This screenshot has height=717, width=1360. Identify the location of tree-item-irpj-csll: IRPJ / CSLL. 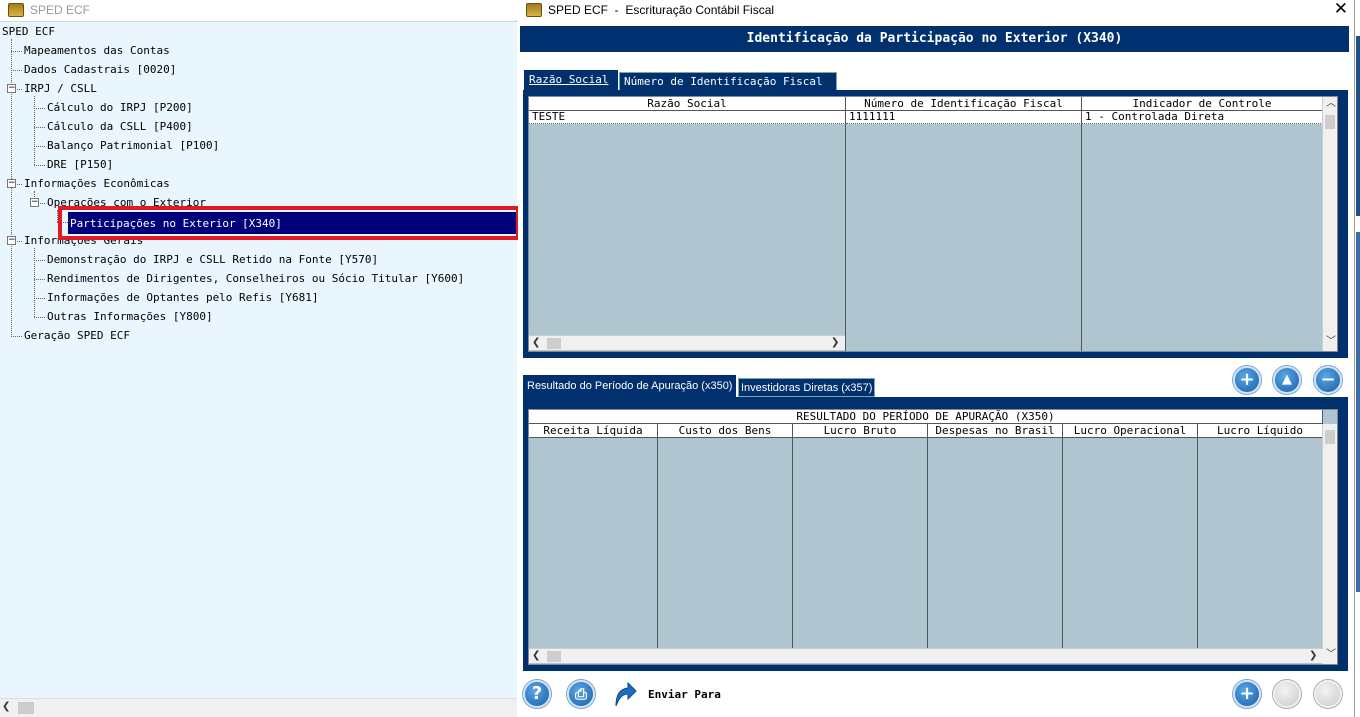
(60, 89).